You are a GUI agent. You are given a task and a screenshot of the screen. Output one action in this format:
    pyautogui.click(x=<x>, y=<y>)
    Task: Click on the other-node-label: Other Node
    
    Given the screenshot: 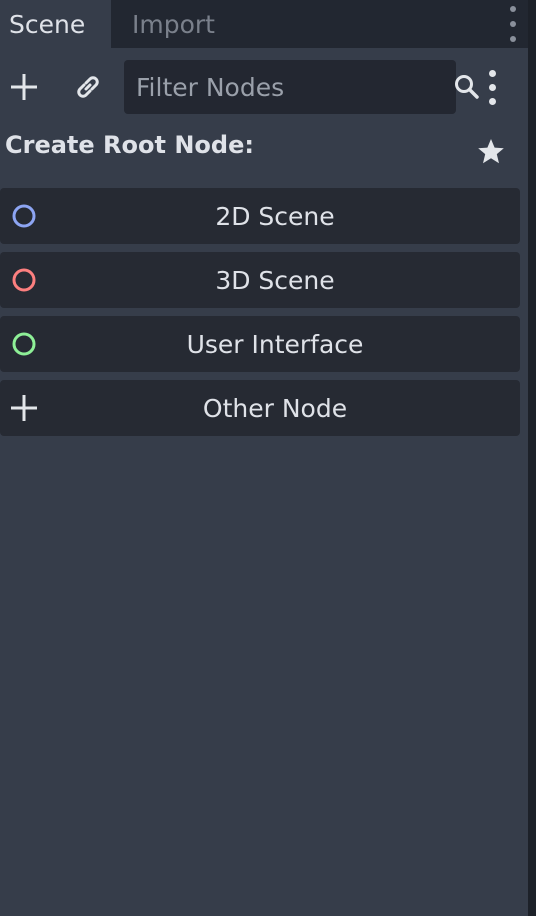 What is the action you would take?
    pyautogui.click(x=275, y=408)
    